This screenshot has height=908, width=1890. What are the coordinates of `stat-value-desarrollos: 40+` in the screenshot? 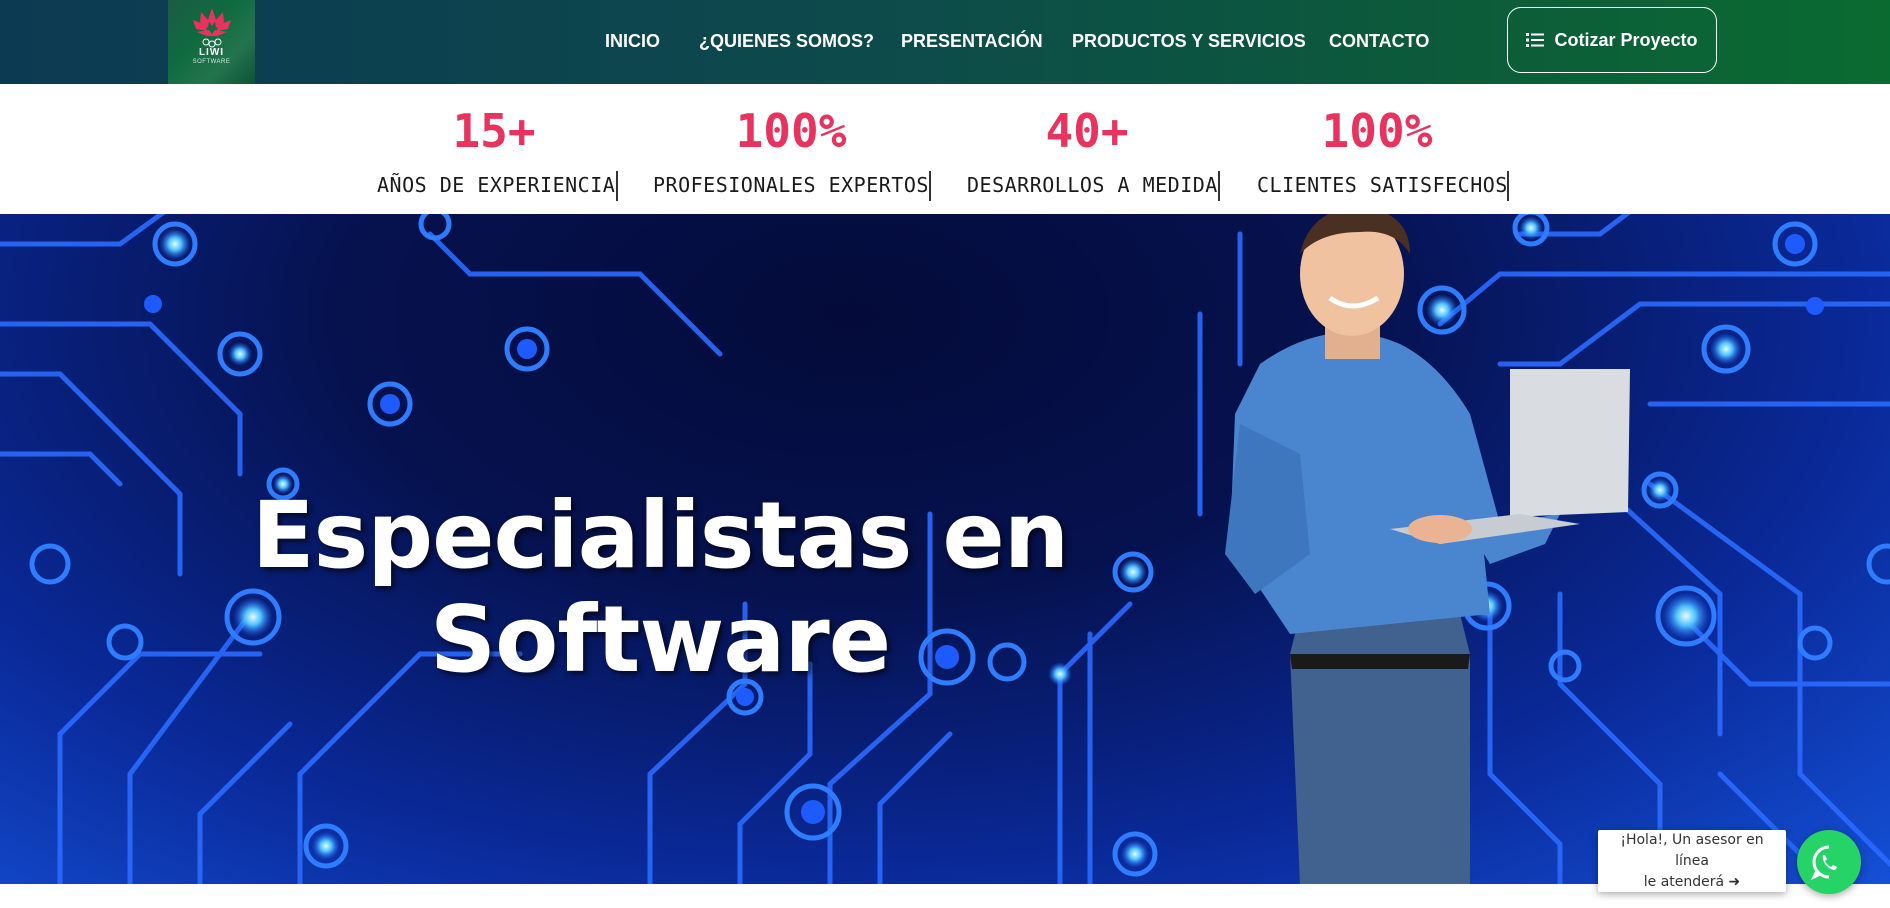 It's located at (1087, 131).